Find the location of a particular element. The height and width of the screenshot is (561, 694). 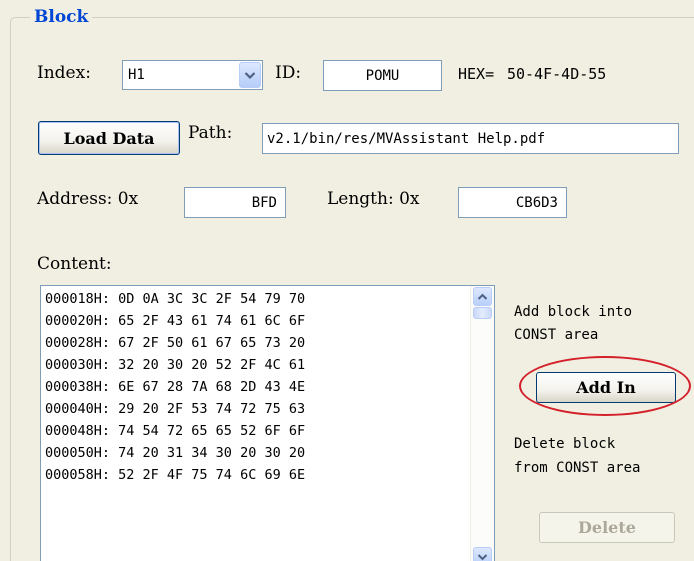

content-scrollbar is located at coordinates (482, 423).